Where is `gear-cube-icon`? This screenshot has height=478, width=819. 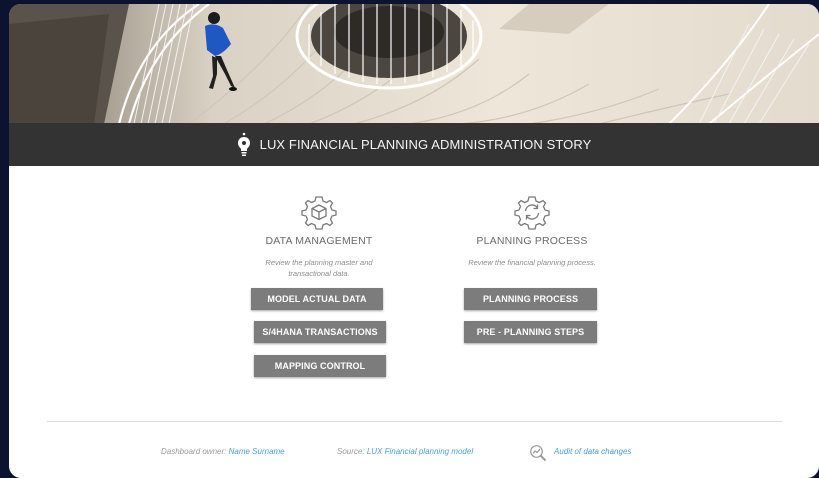
gear-cube-icon is located at coordinates (319, 212).